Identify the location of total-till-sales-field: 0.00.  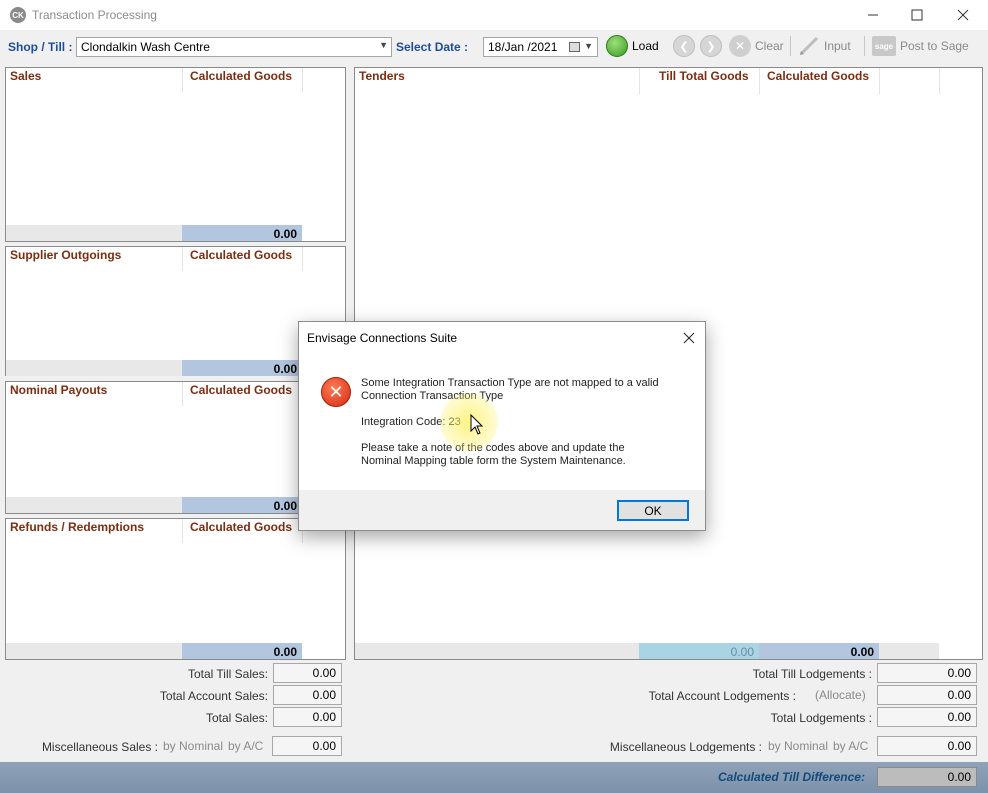
(307, 673).